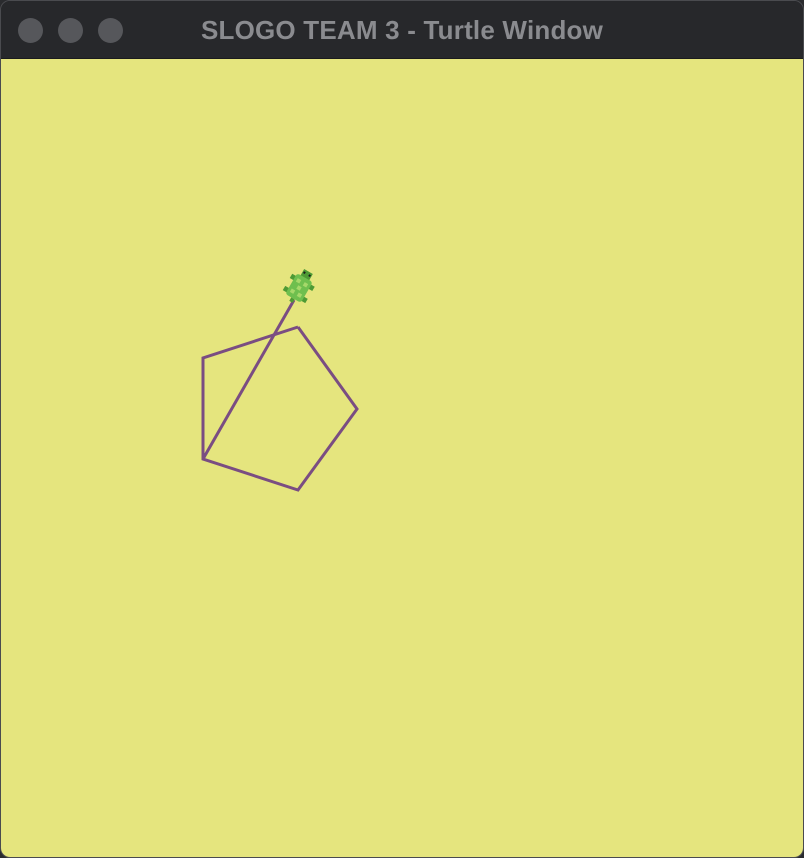 The height and width of the screenshot is (858, 804). What do you see at coordinates (300, 286) in the screenshot?
I see `turtle-icon` at bounding box center [300, 286].